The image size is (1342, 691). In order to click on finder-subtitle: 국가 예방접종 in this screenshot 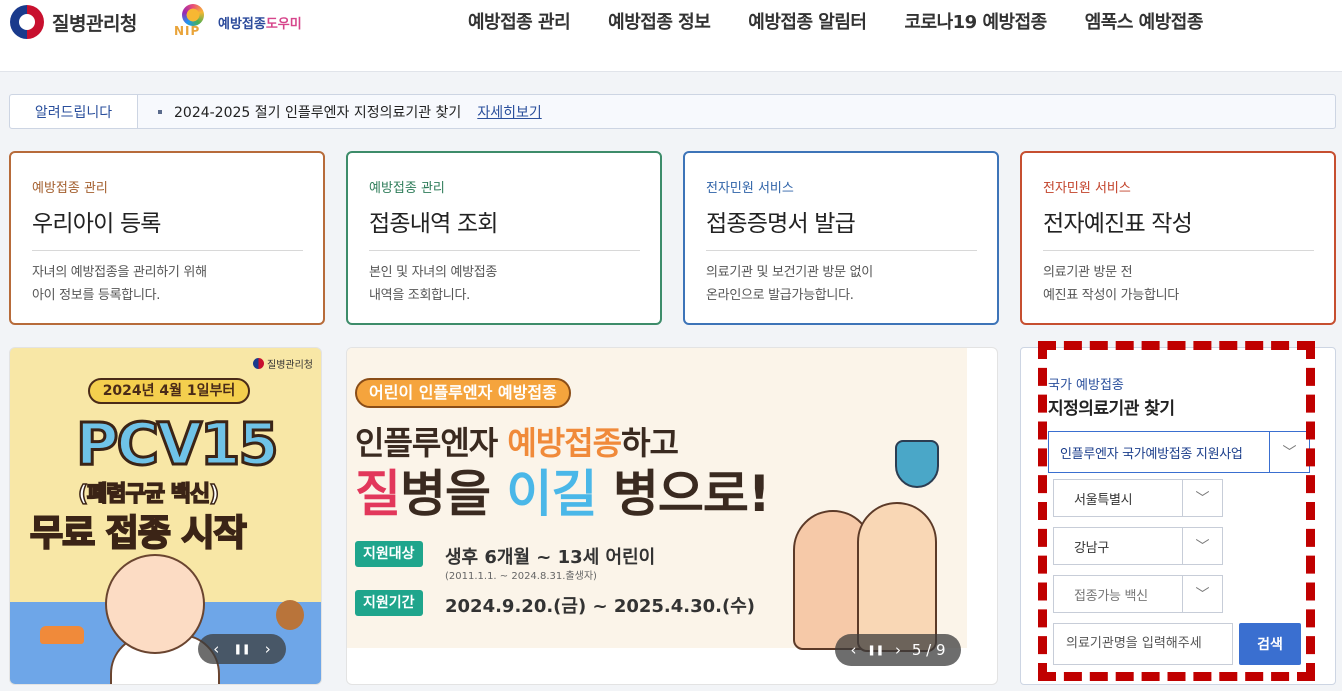, I will do `click(1086, 385)`.